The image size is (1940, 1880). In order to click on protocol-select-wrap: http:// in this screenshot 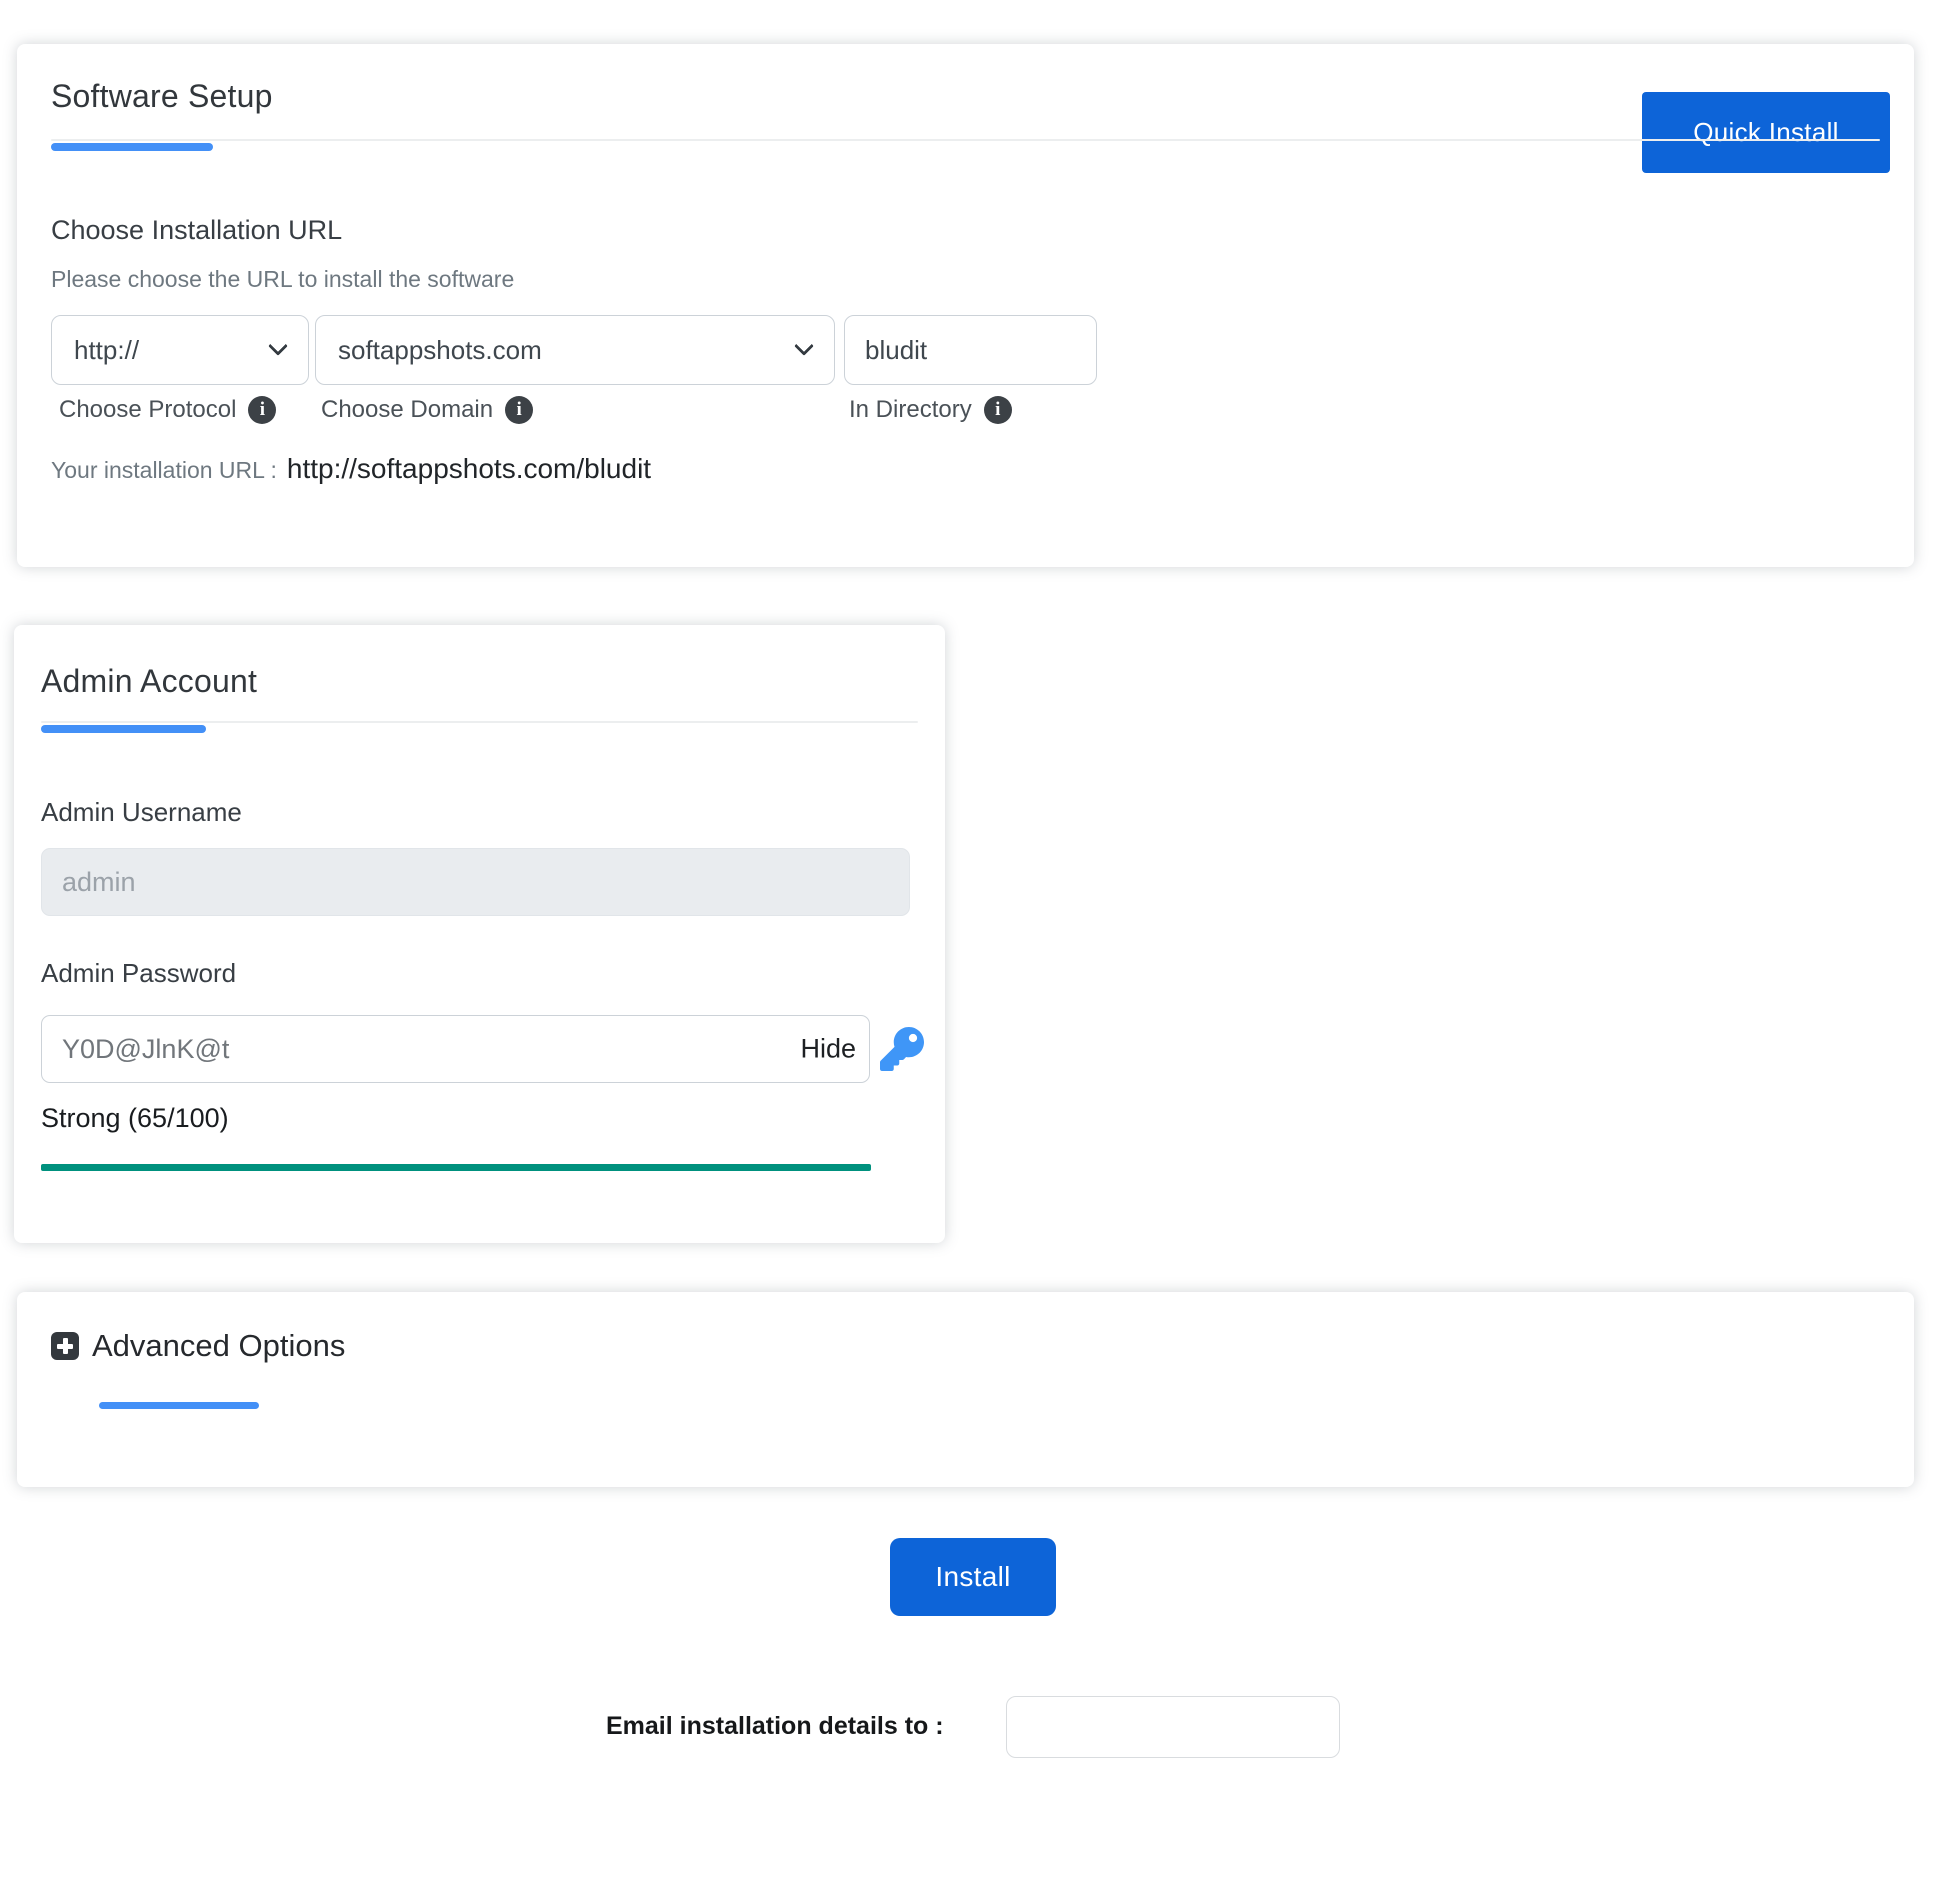, I will do `click(180, 350)`.